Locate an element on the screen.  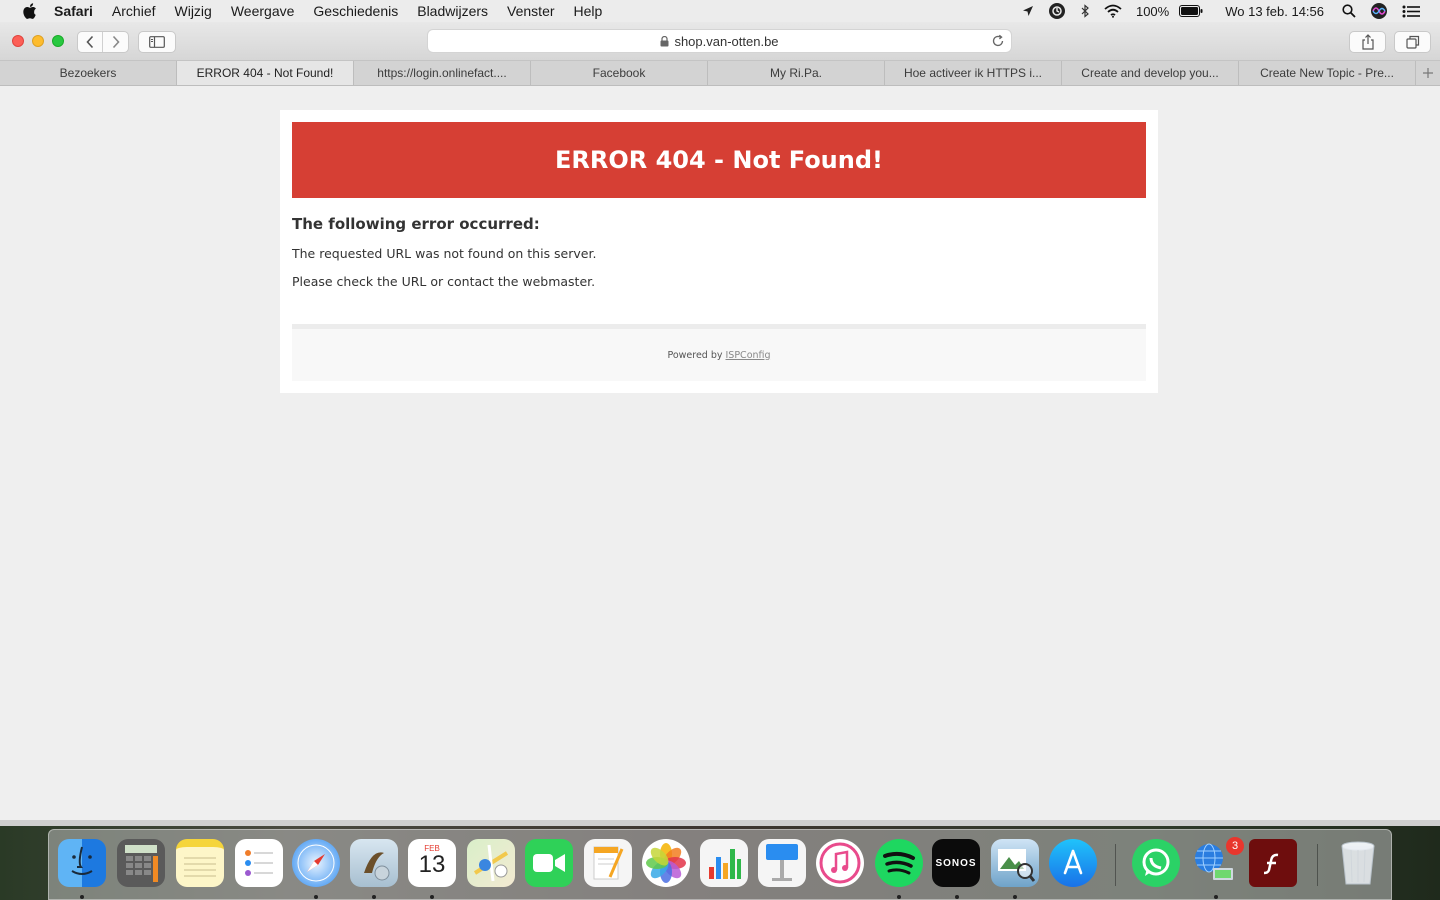
preview-icon is located at coordinates (1015, 863).